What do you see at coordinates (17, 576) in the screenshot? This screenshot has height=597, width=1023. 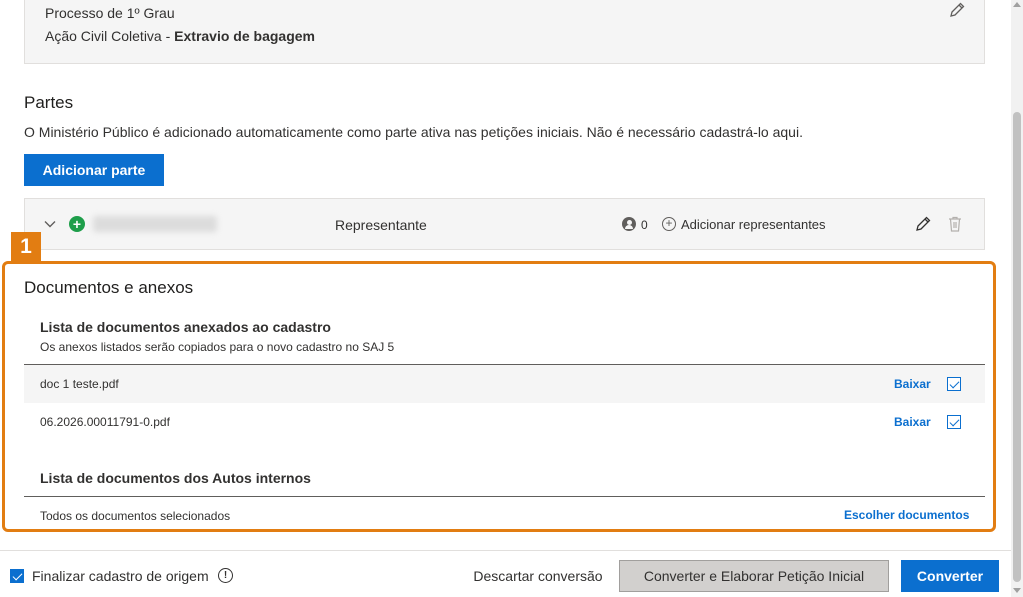 I see `finalize-checkbox` at bounding box center [17, 576].